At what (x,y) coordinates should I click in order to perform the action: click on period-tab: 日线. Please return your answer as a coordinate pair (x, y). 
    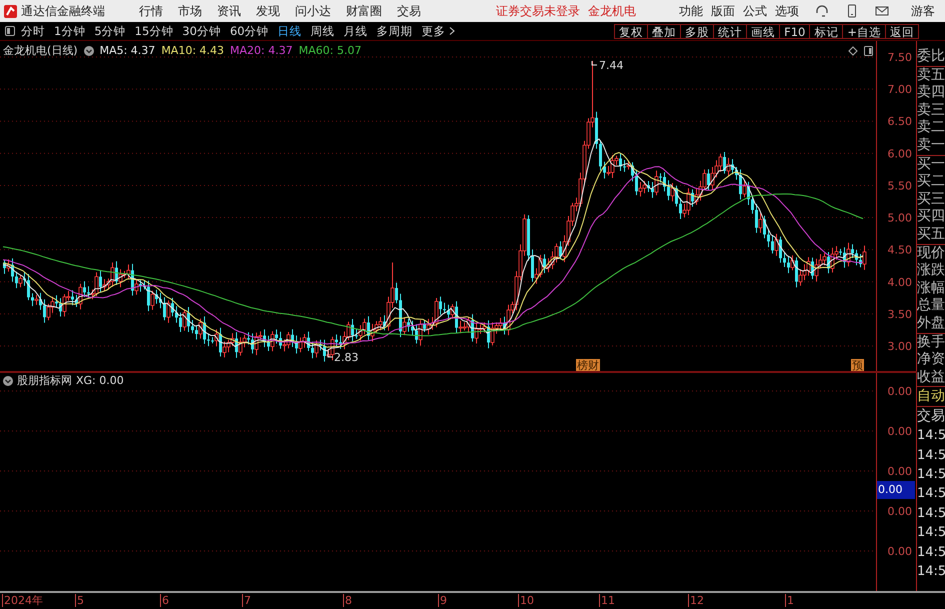
    Looking at the image, I should click on (290, 31).